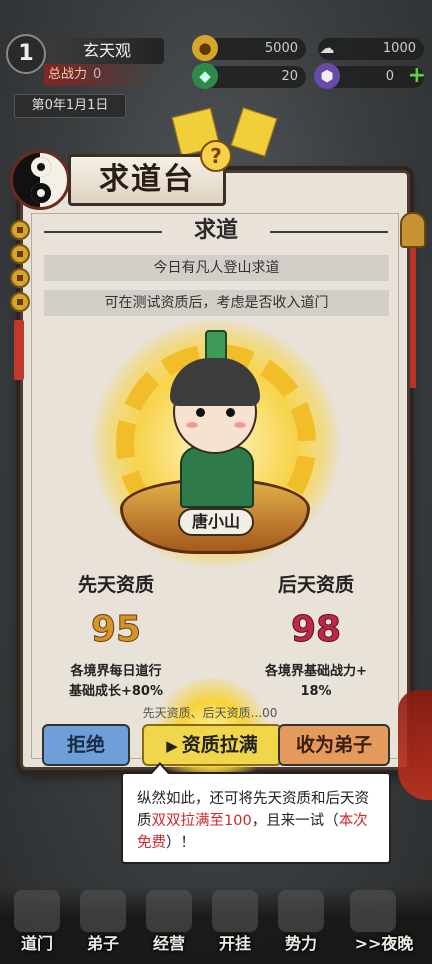  Describe the element at coordinates (217, 477) in the screenshot. I see `character-robe` at that location.